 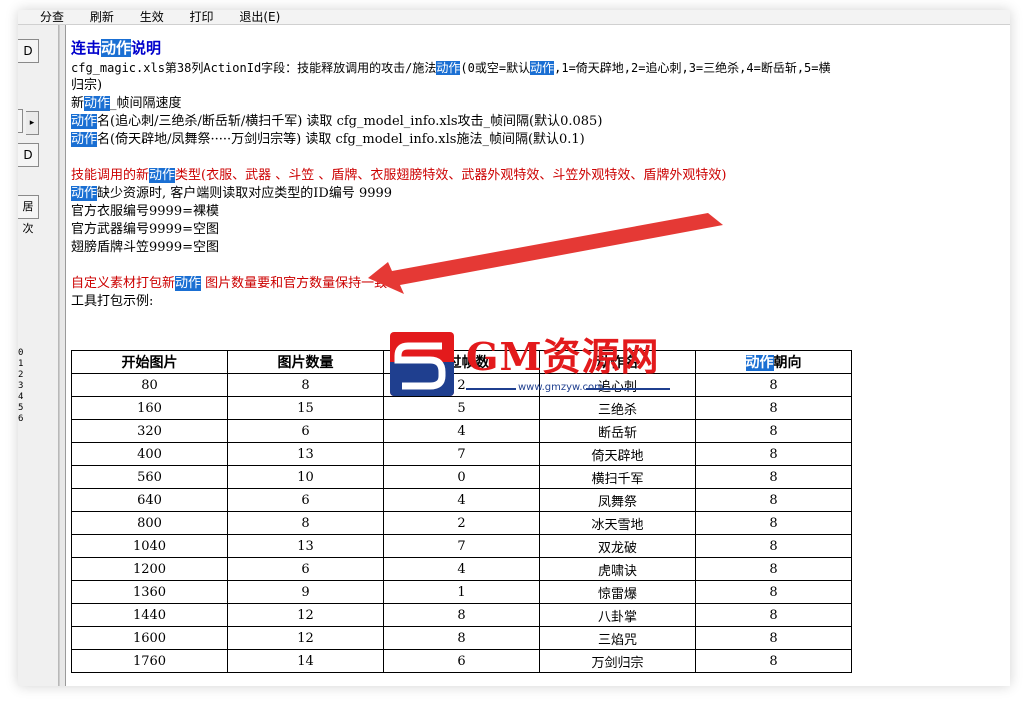 I want to click on watermark: GM资源网 www.gmzyw.com, so click(x=536, y=365).